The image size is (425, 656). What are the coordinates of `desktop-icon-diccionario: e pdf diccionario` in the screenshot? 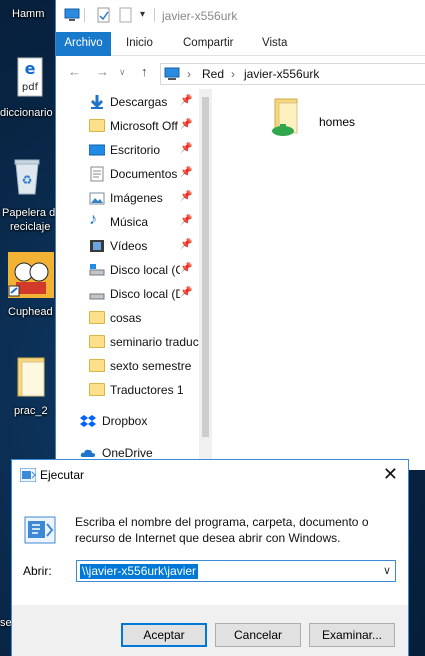 It's located at (27, 87).